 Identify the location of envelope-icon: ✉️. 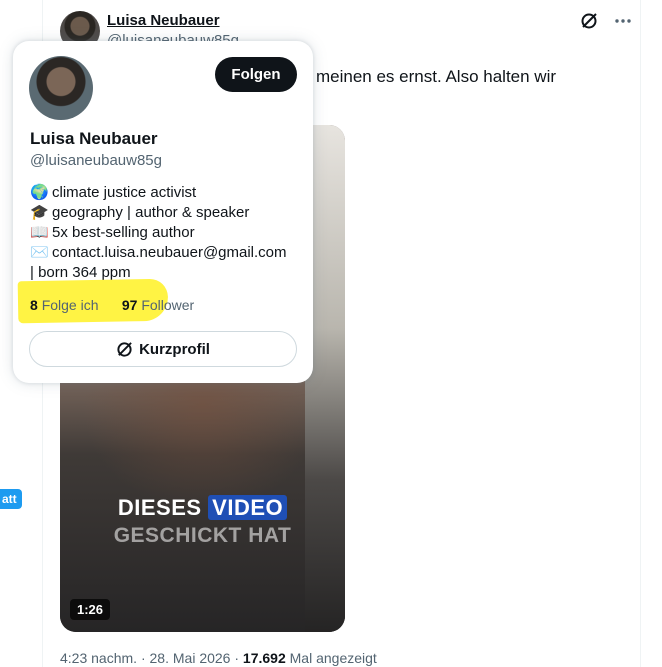
(39, 252).